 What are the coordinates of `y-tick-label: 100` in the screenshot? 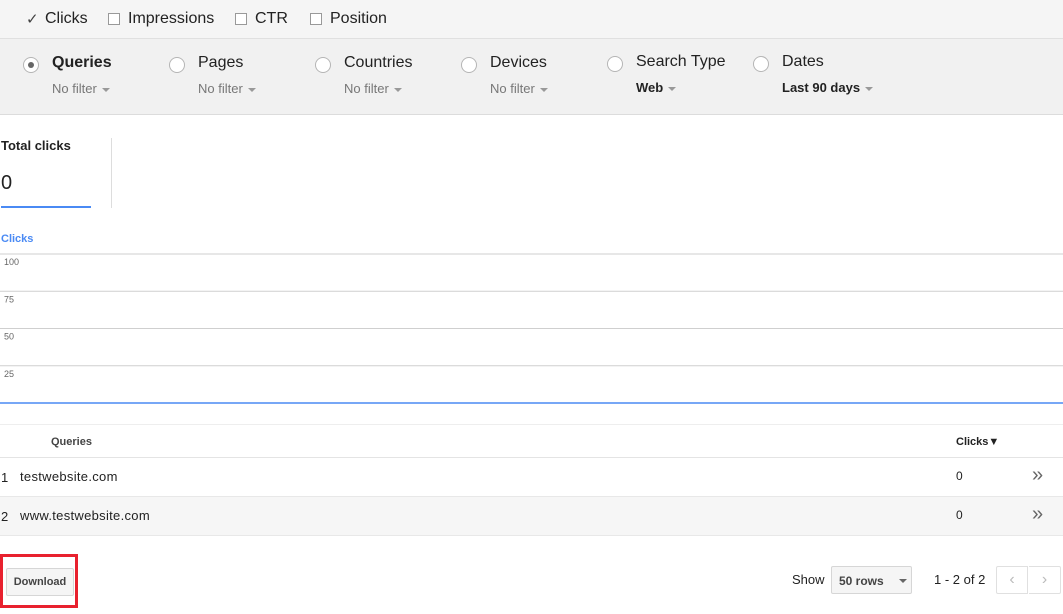 It's located at (11, 262).